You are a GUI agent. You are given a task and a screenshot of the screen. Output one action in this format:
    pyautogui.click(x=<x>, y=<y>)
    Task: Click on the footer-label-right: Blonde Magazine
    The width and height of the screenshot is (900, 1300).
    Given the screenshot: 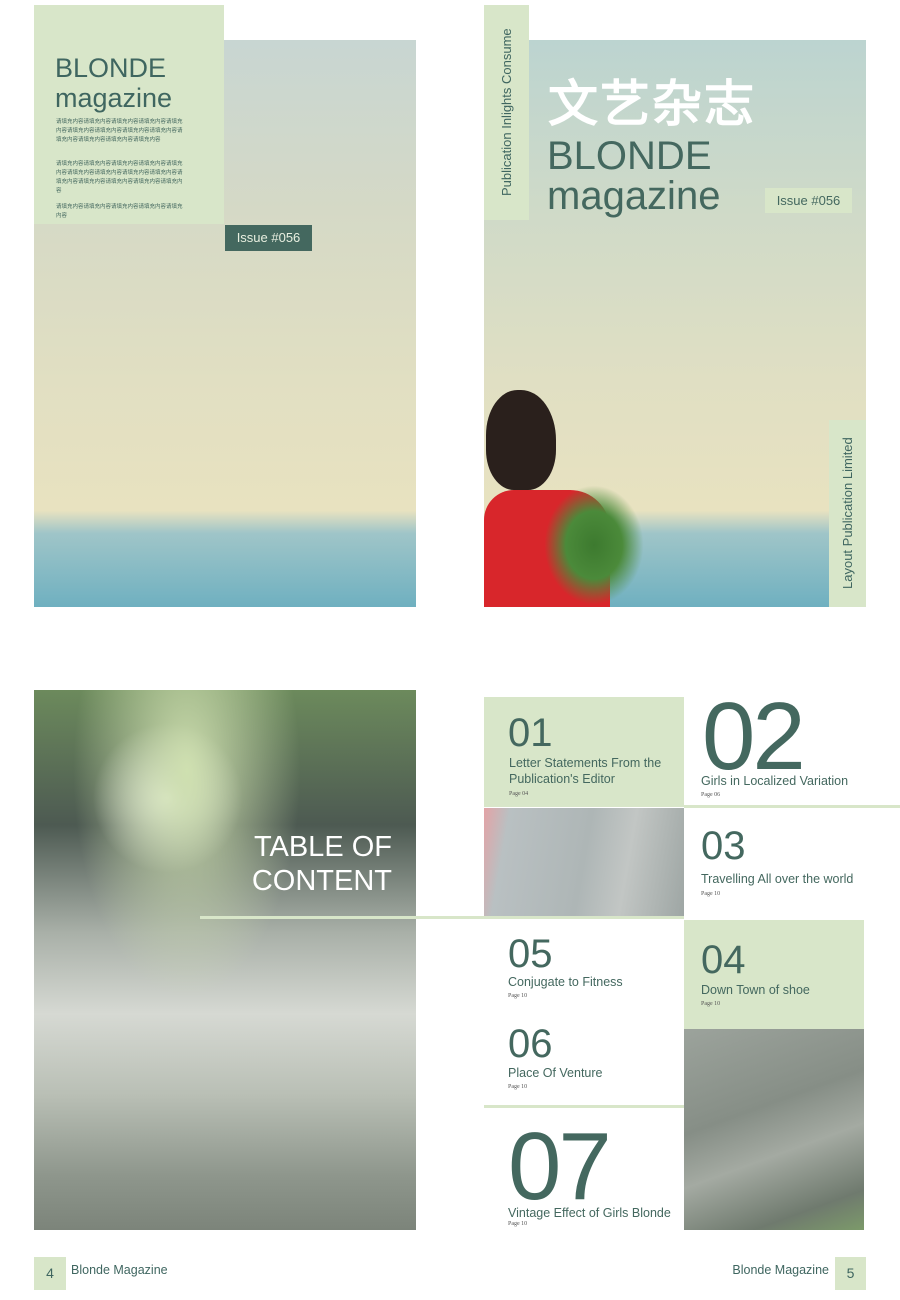 What is the action you would take?
    pyautogui.click(x=780, y=1270)
    